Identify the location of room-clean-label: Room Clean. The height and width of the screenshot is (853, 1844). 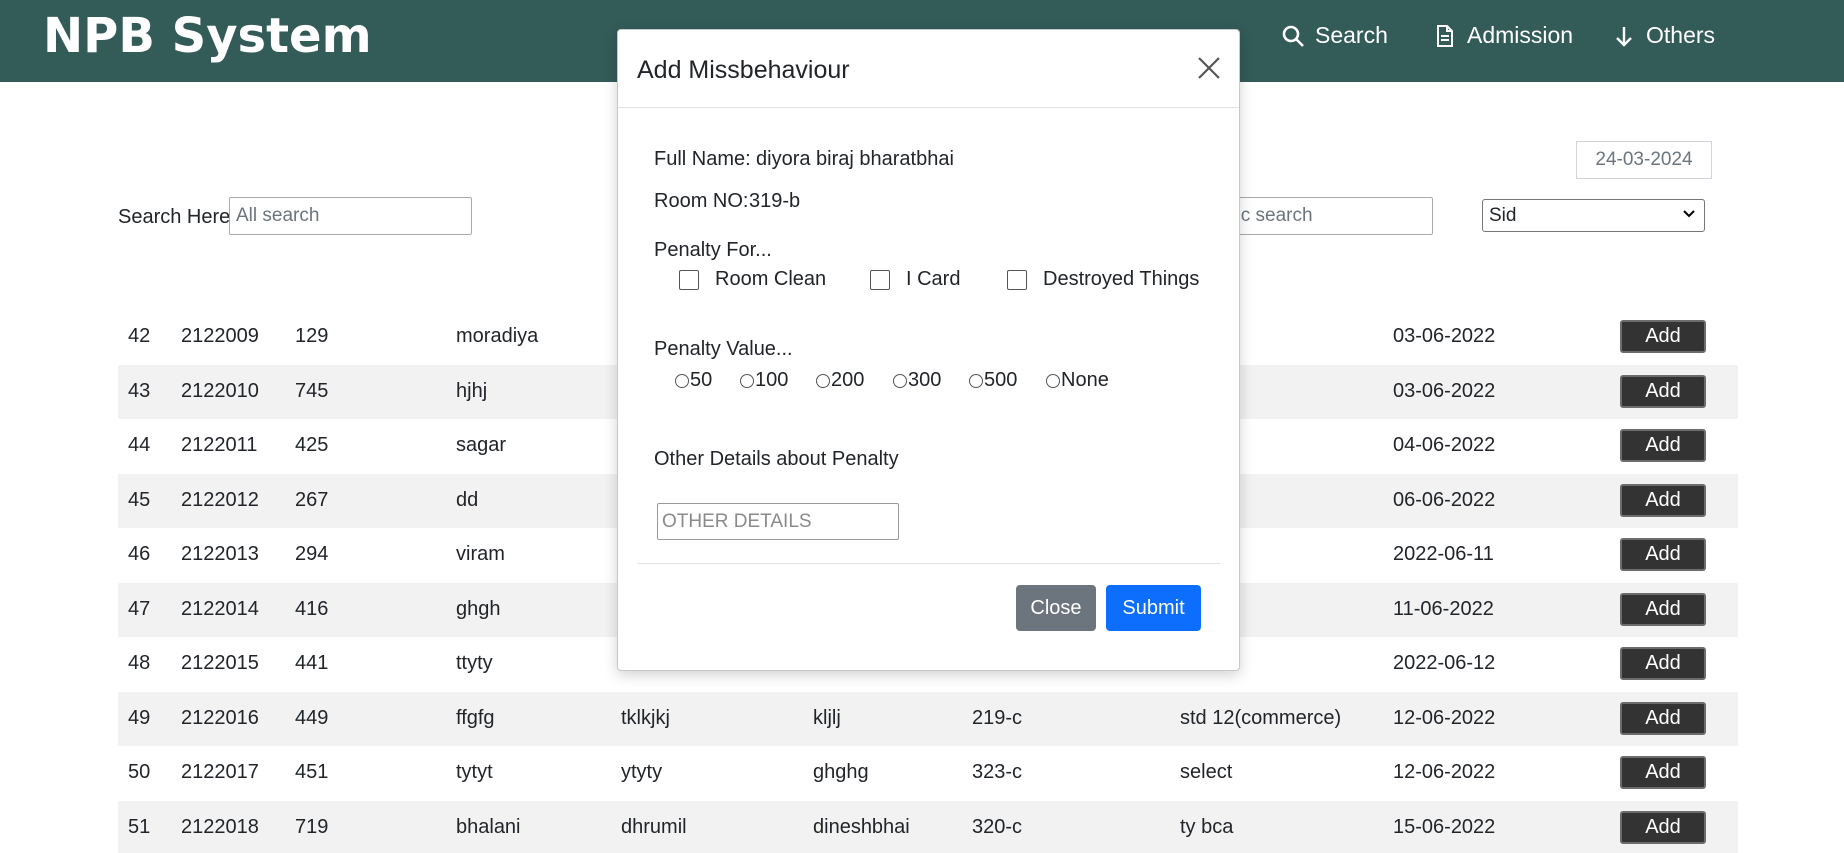
(771, 279).